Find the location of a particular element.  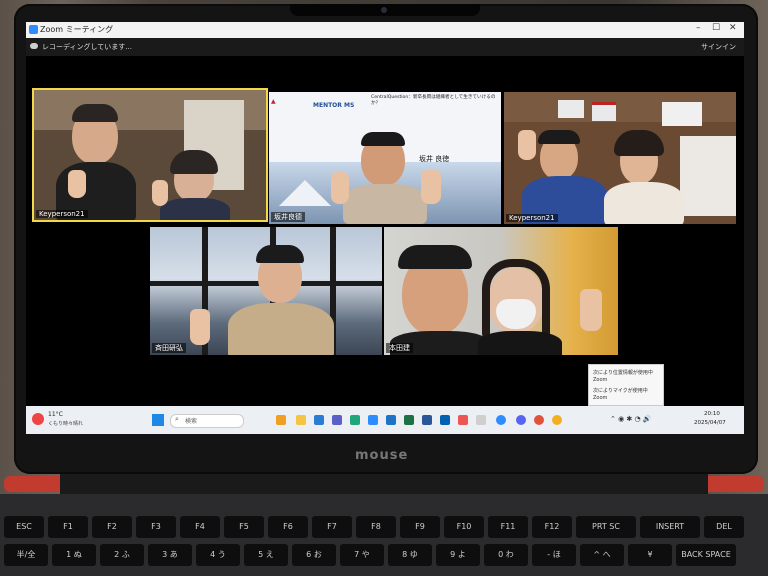

keyboard-key: ¥ is located at coordinates (650, 555).